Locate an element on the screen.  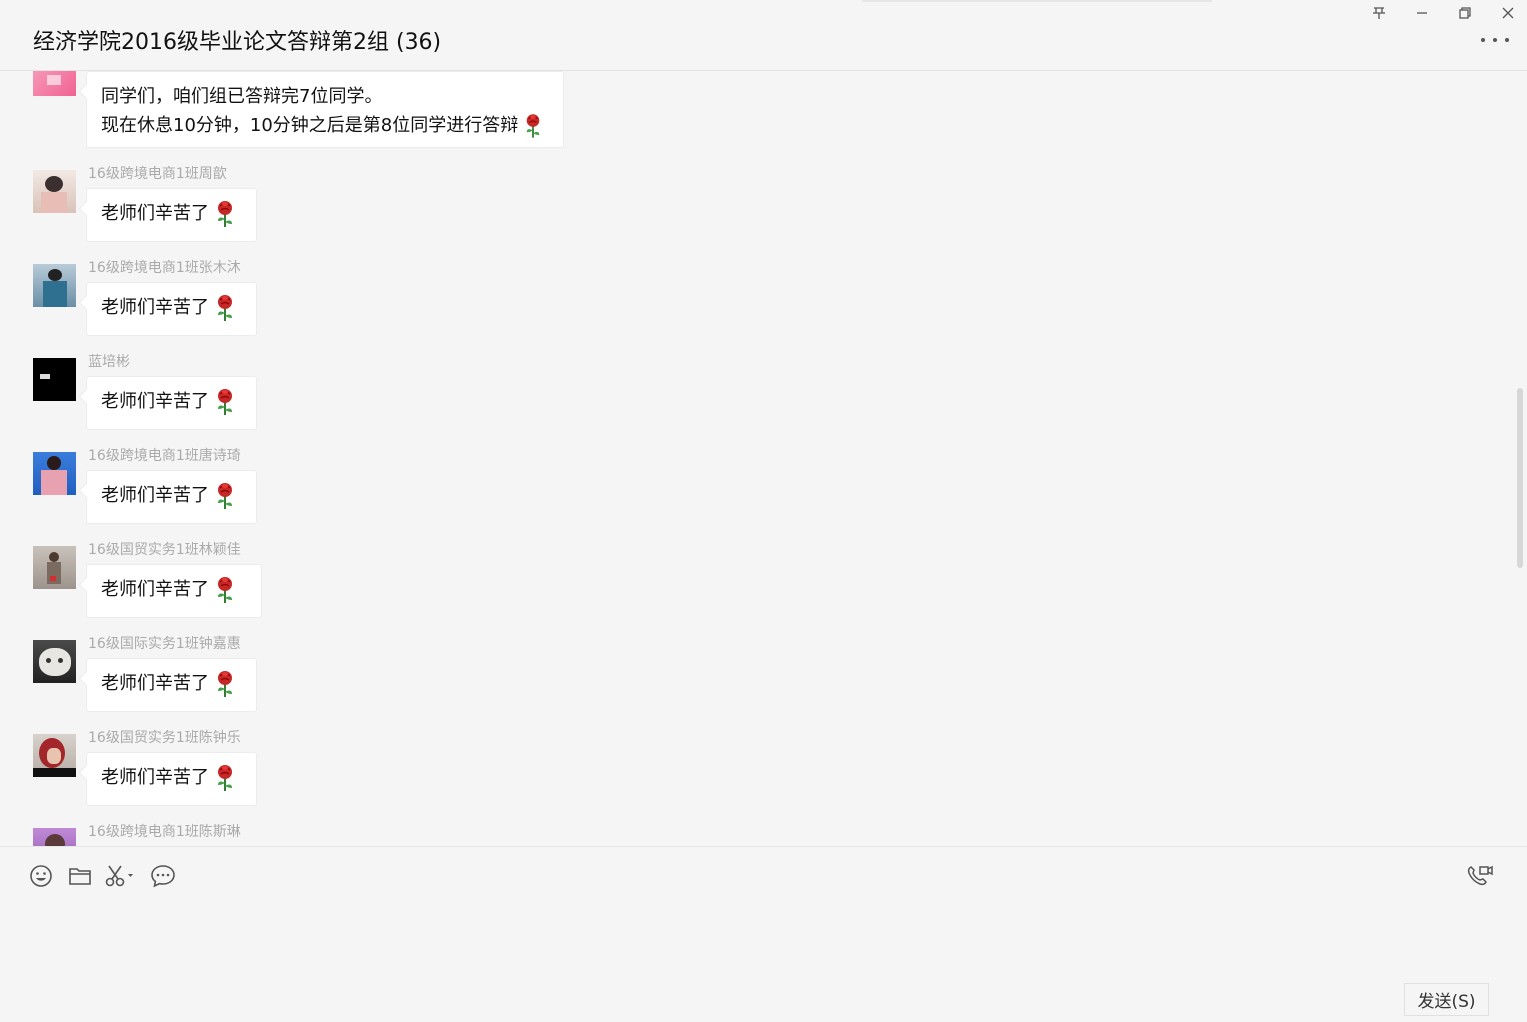
sender-name: 16级跨境电商1班唐诗琦 is located at coordinates (164, 456).